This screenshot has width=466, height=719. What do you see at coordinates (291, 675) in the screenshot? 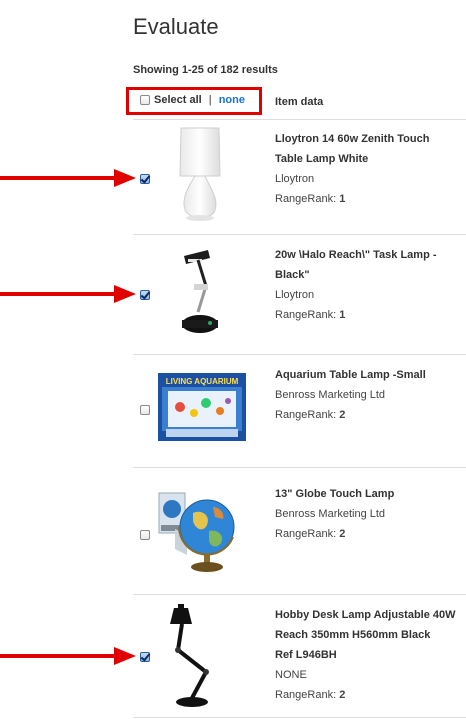
I see `item-brand: NONE` at bounding box center [291, 675].